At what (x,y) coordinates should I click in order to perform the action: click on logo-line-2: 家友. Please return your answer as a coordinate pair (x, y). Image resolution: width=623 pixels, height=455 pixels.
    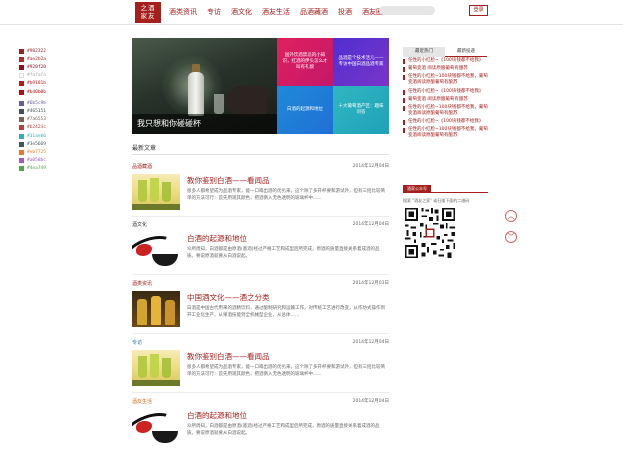
    Looking at the image, I should click on (148, 16).